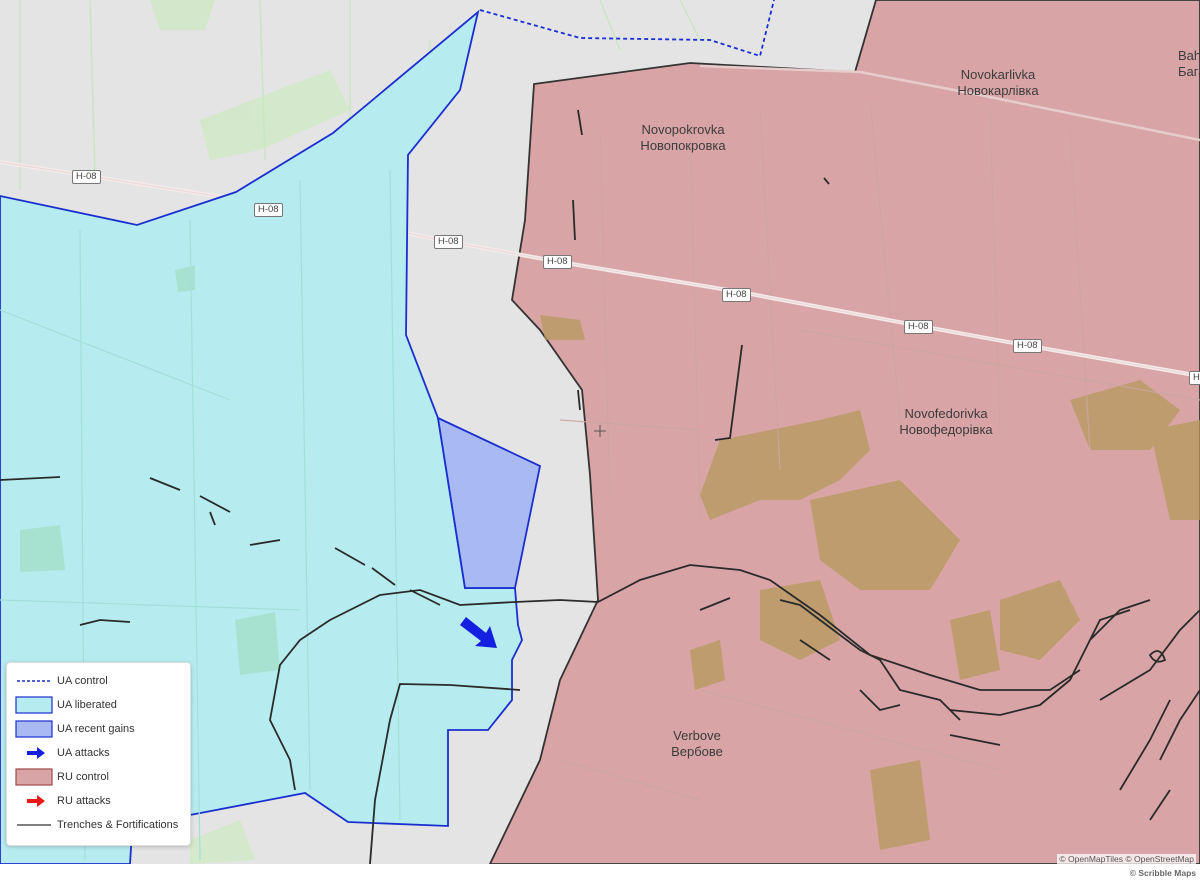 The width and height of the screenshot is (1200, 880). I want to click on place-label-verbove: Verbove Вербове, so click(697, 744).